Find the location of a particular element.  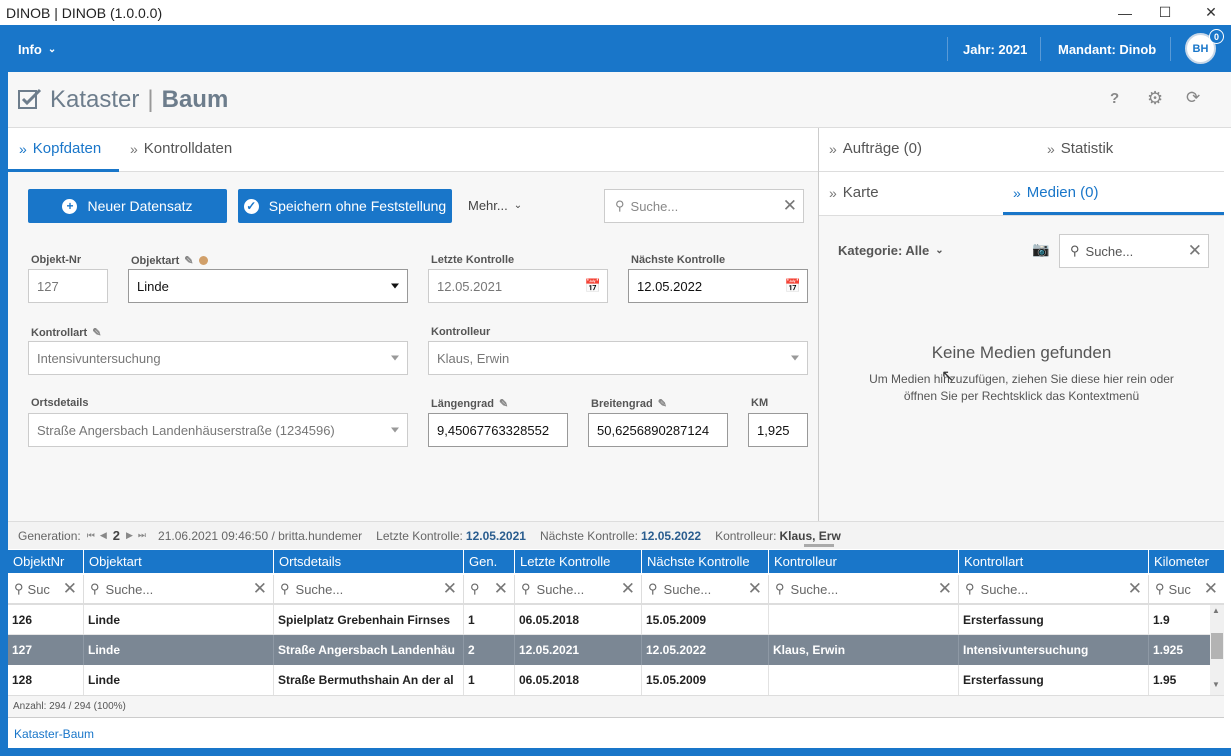

footer-tab: Kataster-Baum is located at coordinates (54, 734).